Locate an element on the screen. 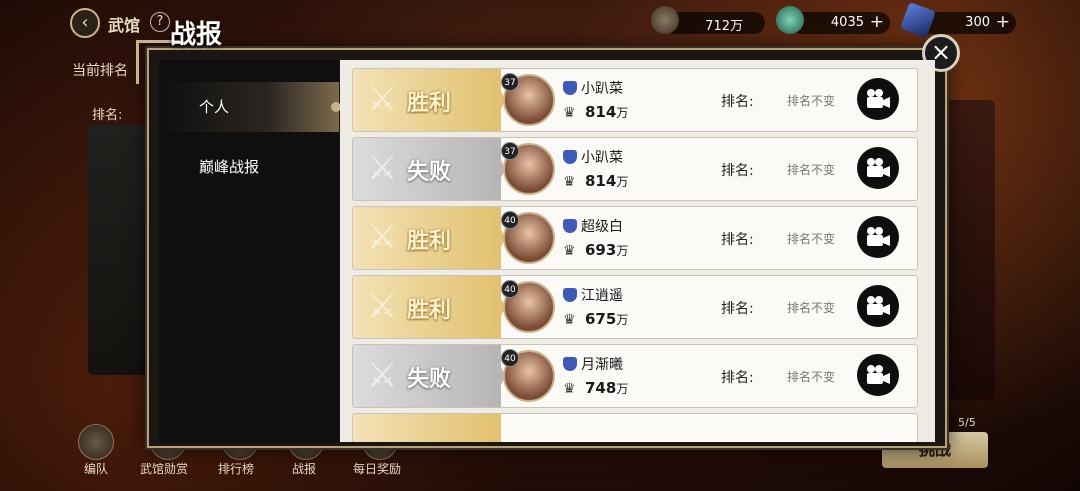 The height and width of the screenshot is (491, 1080). tab-label: 巅峰战报 is located at coordinates (229, 167).